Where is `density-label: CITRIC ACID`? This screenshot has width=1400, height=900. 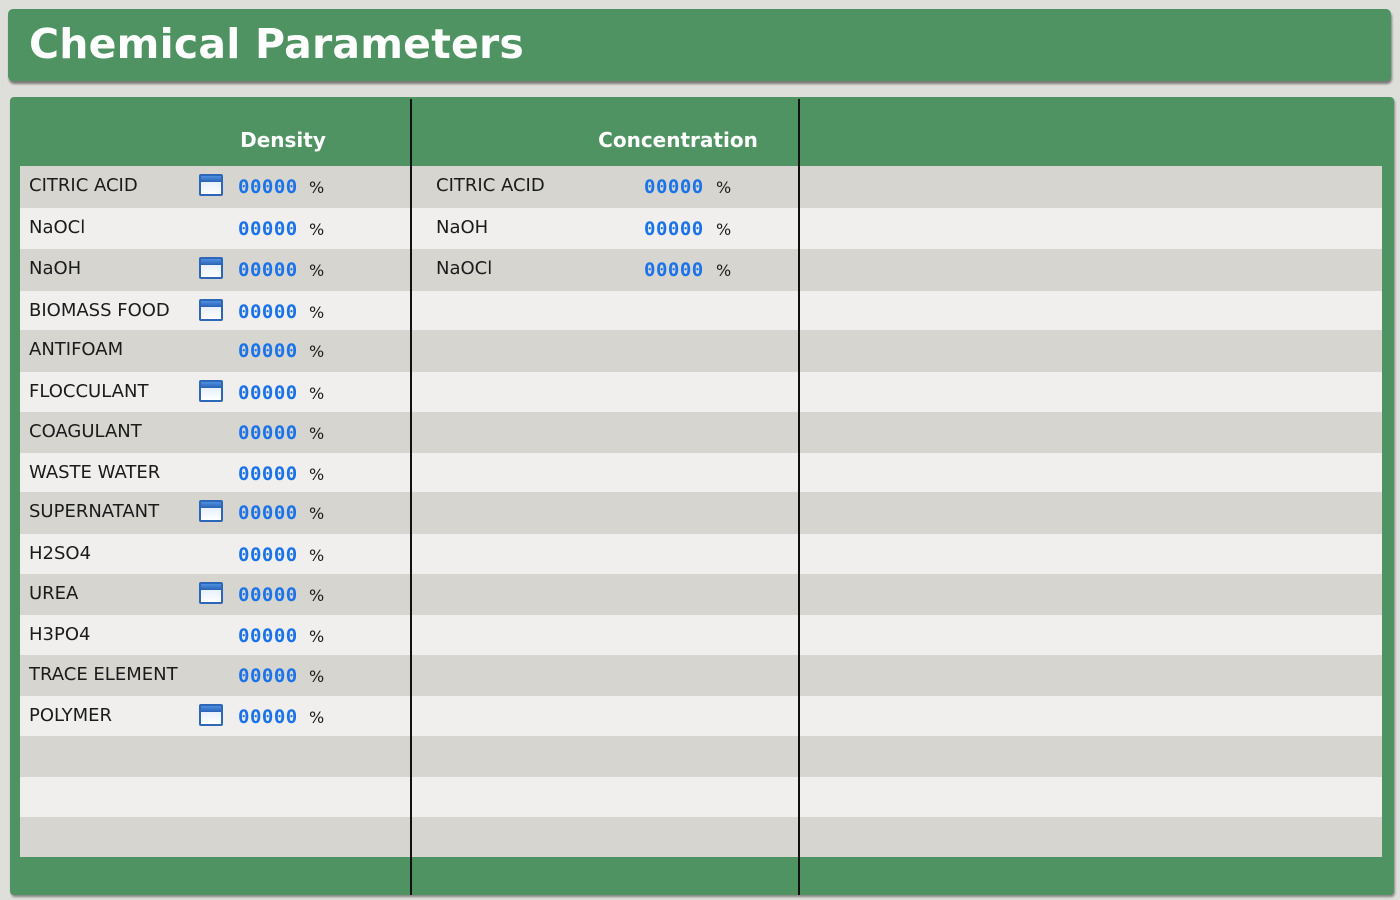 density-label: CITRIC ACID is located at coordinates (83, 185).